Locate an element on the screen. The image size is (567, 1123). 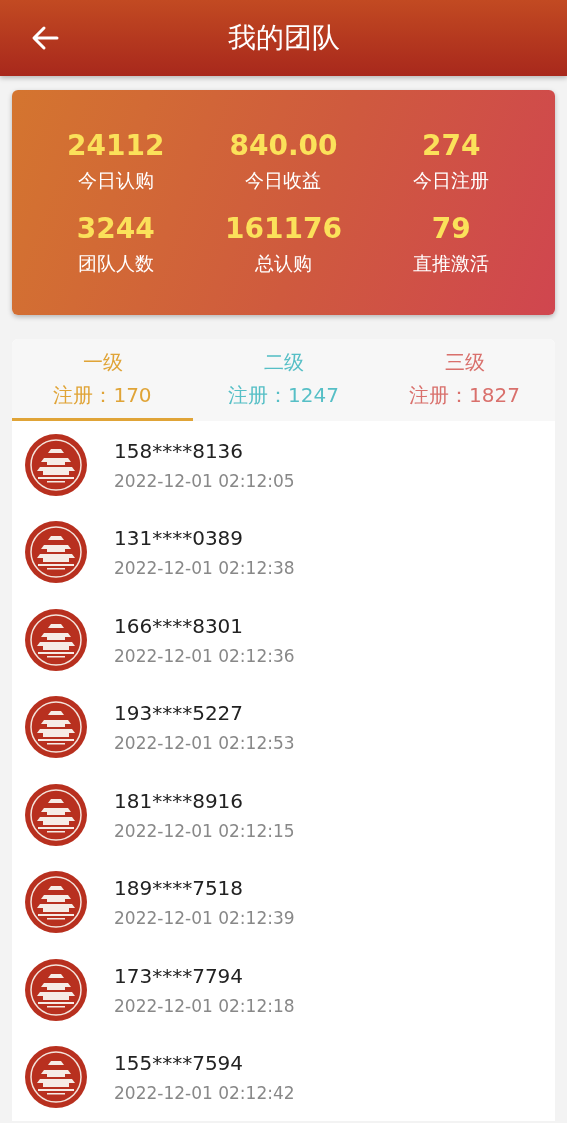
member-phone: 131****0389 is located at coordinates (179, 538).